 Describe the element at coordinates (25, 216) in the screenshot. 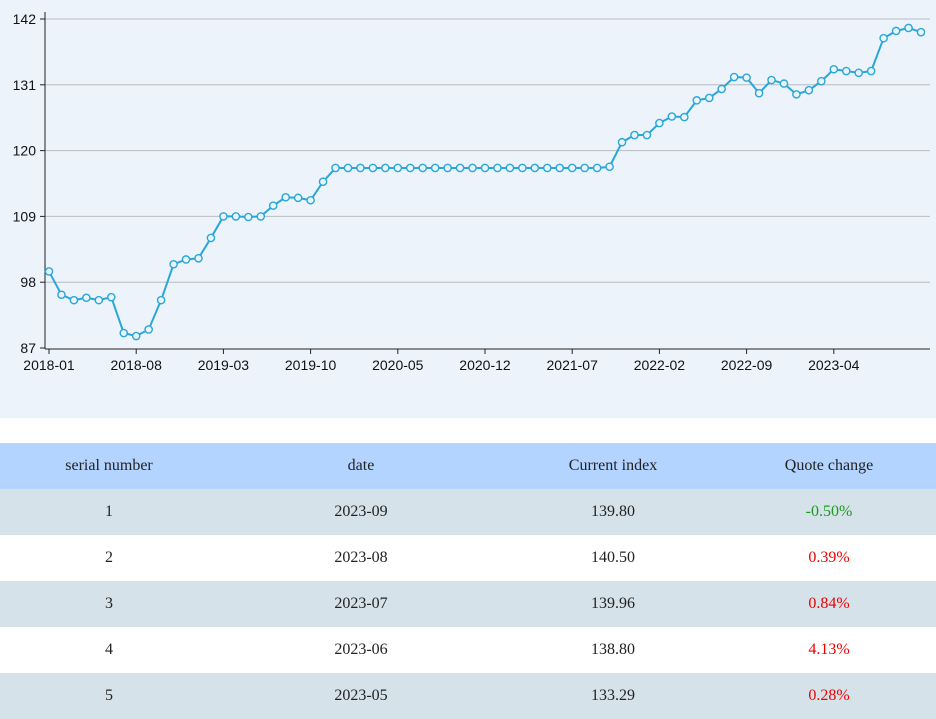

I see `y-tick-label: 109` at that location.